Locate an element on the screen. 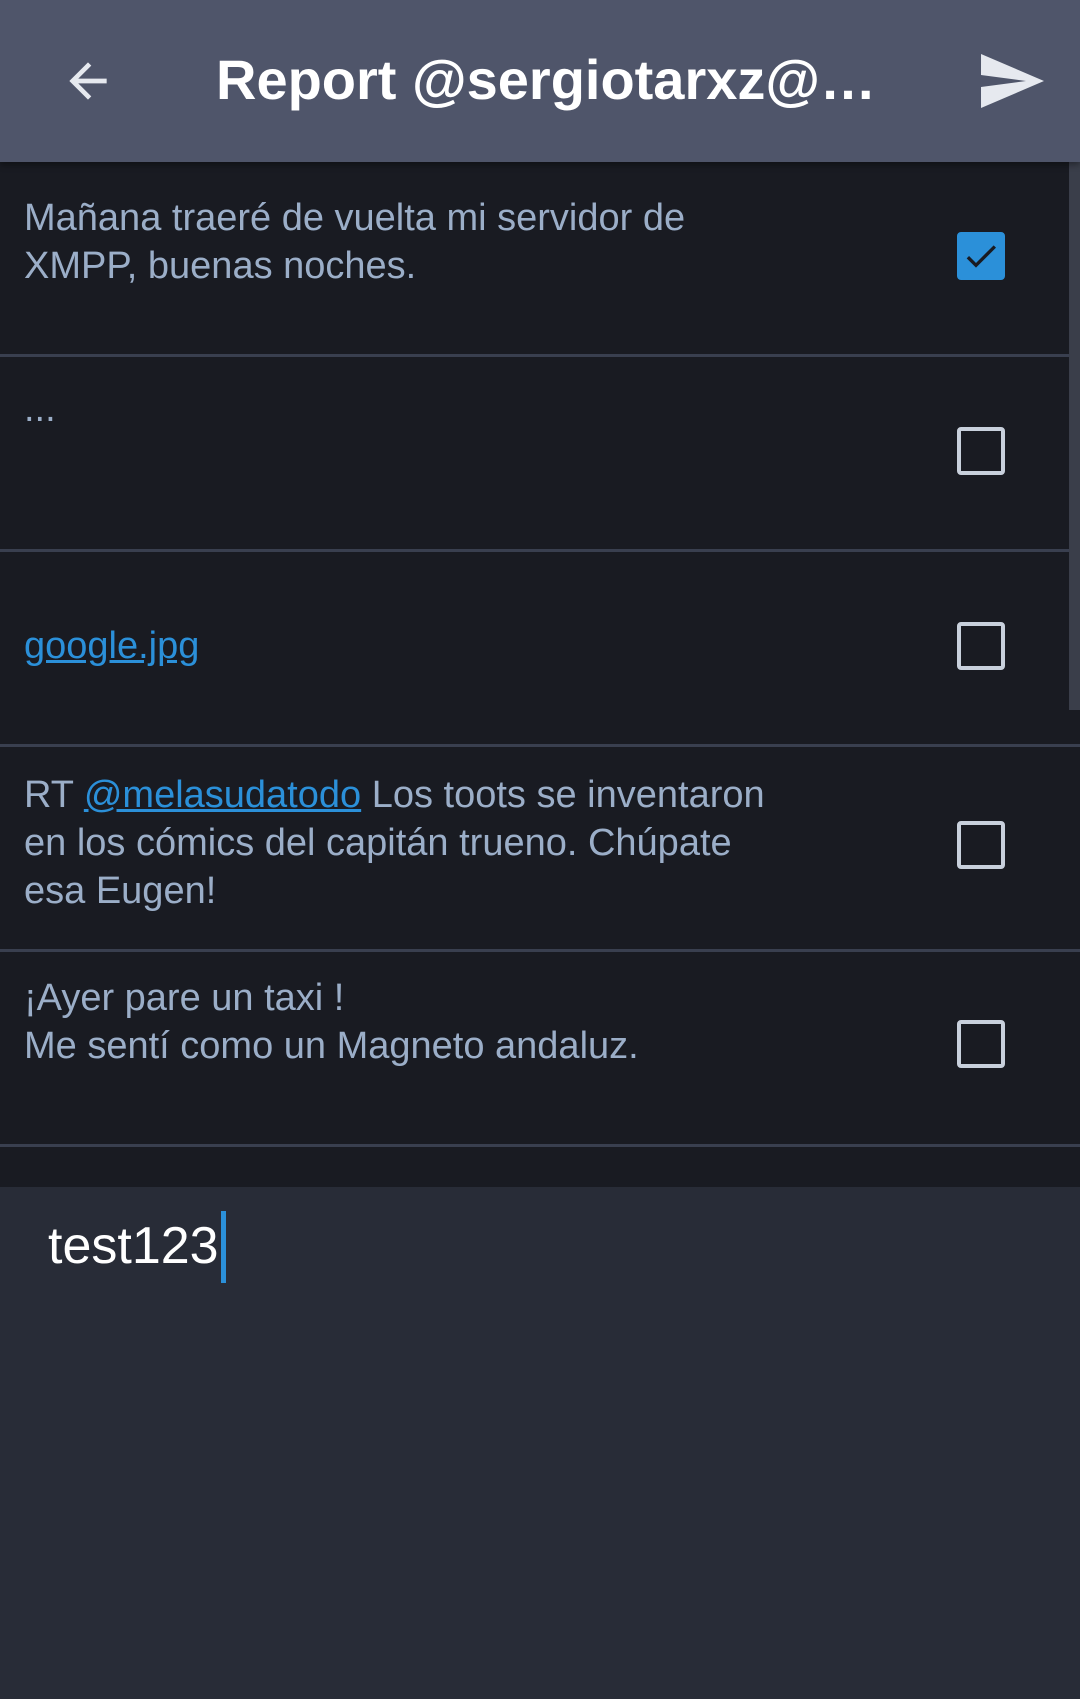 This screenshot has height=1699, width=1080. status-line: RT @melasudatodo Los toots se inventaron is located at coordinates (444, 795).